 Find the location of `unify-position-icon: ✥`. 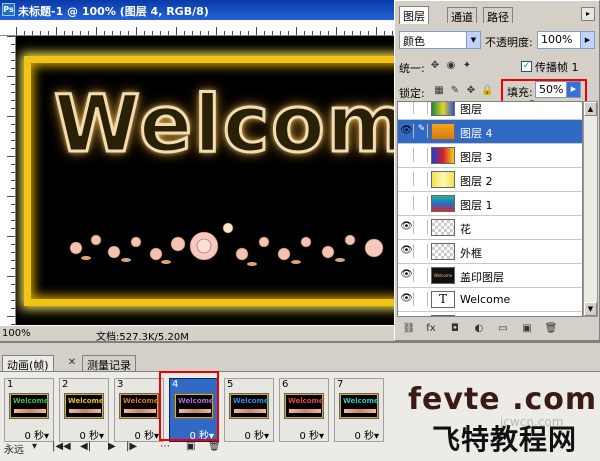

unify-position-icon: ✥ is located at coordinates (435, 66).